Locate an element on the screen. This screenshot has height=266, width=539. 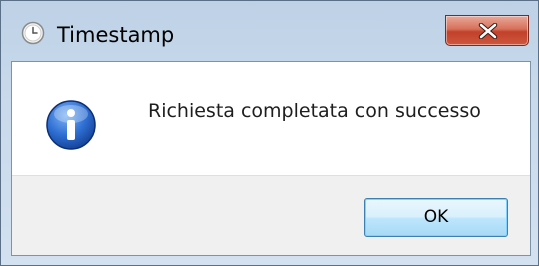
window-title: Timestamp is located at coordinates (116, 35).